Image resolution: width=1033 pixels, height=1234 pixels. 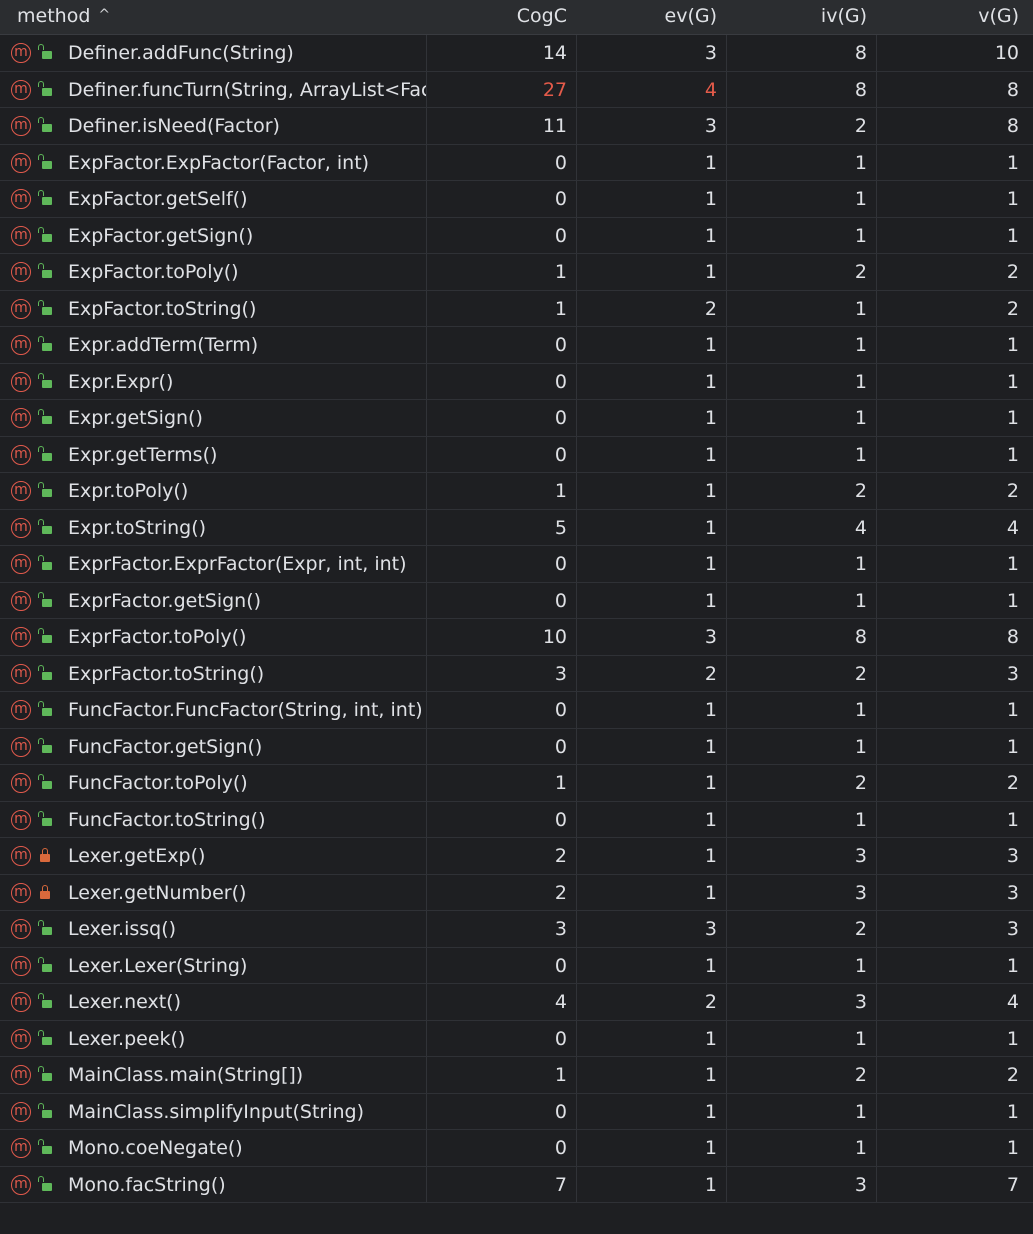 What do you see at coordinates (560, 929) in the screenshot?
I see `cogc-value: 3` at bounding box center [560, 929].